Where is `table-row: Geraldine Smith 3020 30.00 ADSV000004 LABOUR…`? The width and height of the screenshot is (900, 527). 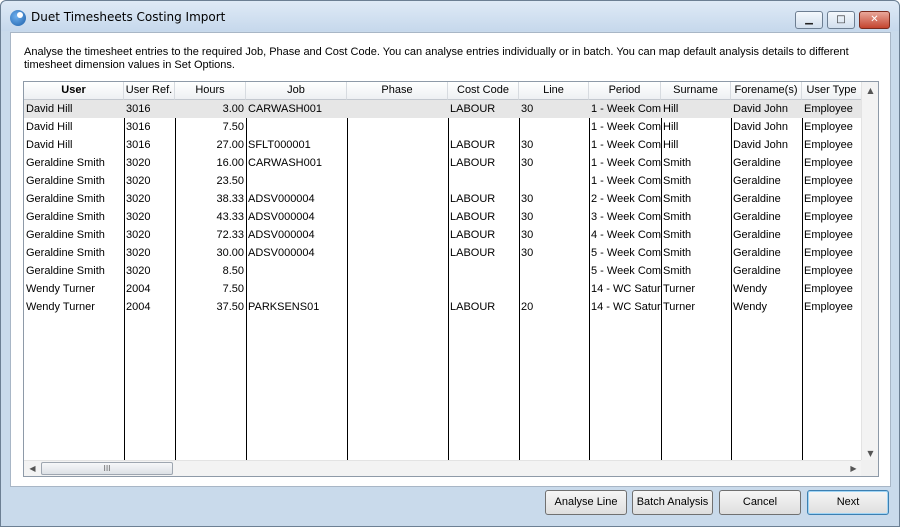
table-row: Geraldine Smith 3020 30.00 ADSV000004 LABOUR… is located at coordinates (443, 253).